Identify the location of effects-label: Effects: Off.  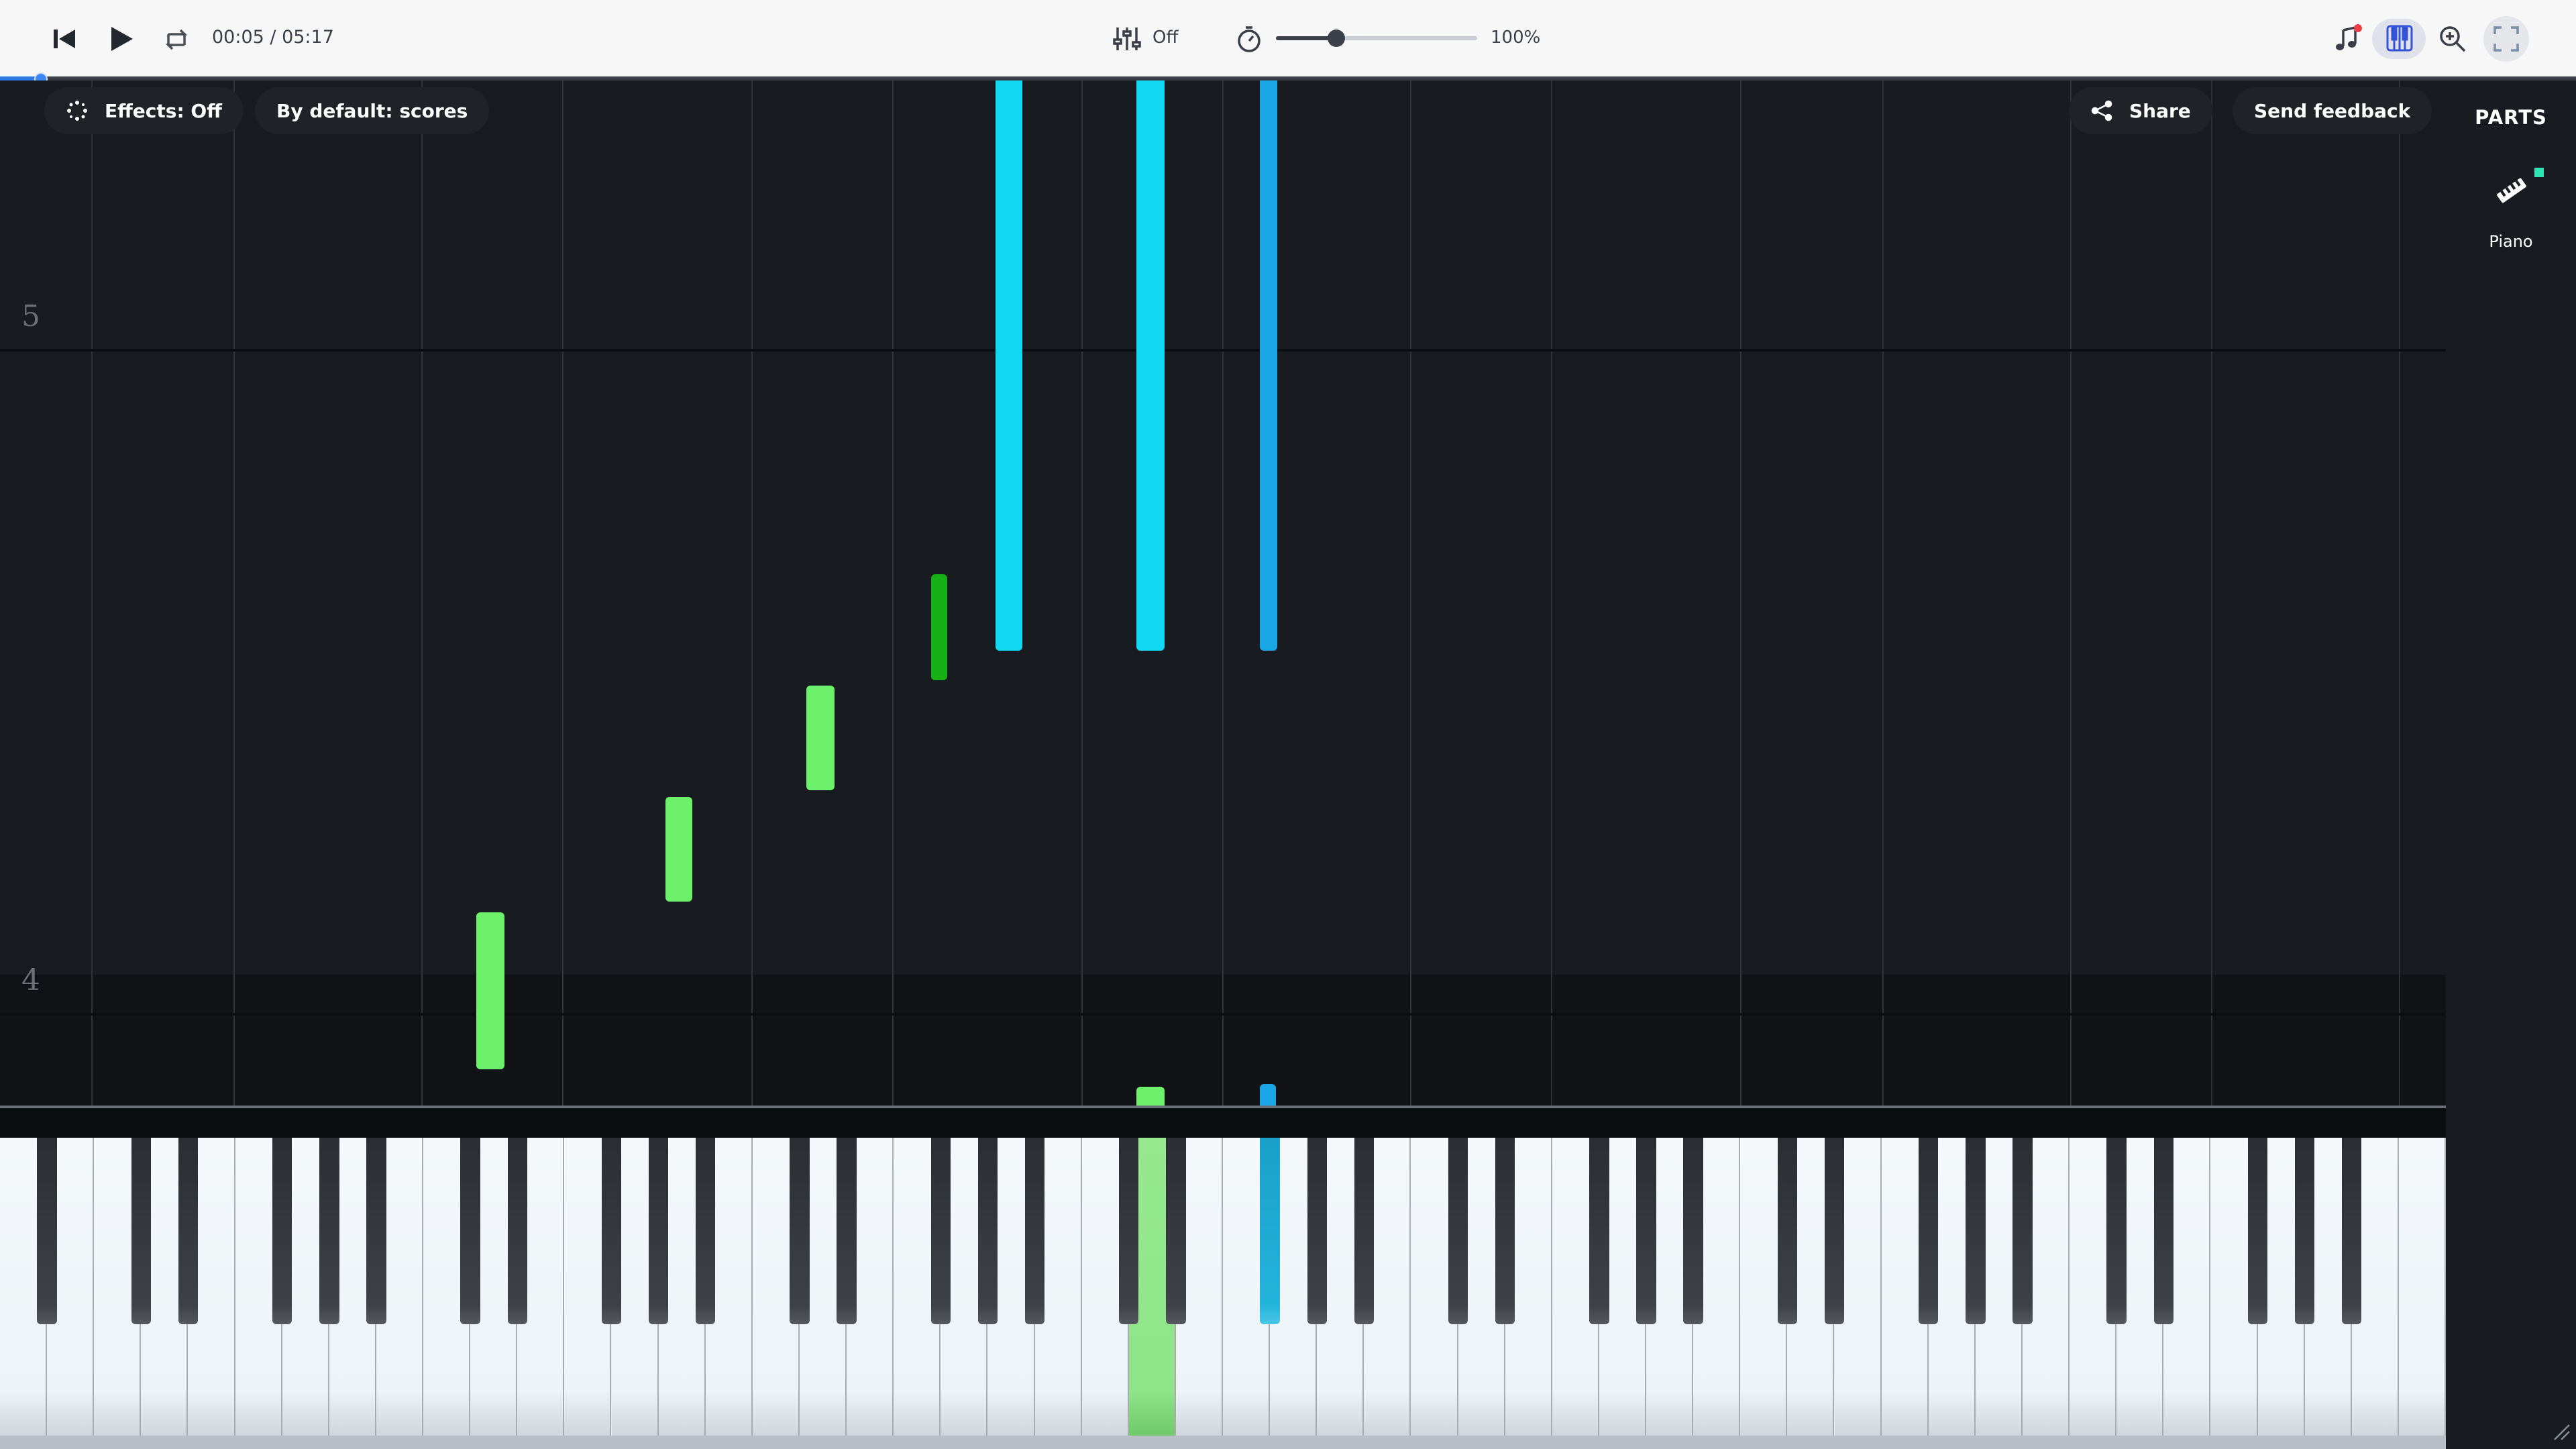
(163, 110).